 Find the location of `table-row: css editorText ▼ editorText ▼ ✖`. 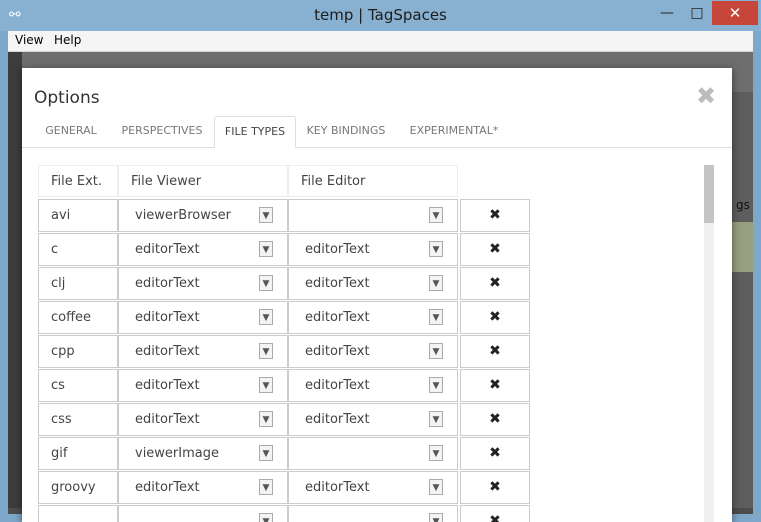

table-row: css editorText ▼ editorText ▼ ✖ is located at coordinates (284, 420).